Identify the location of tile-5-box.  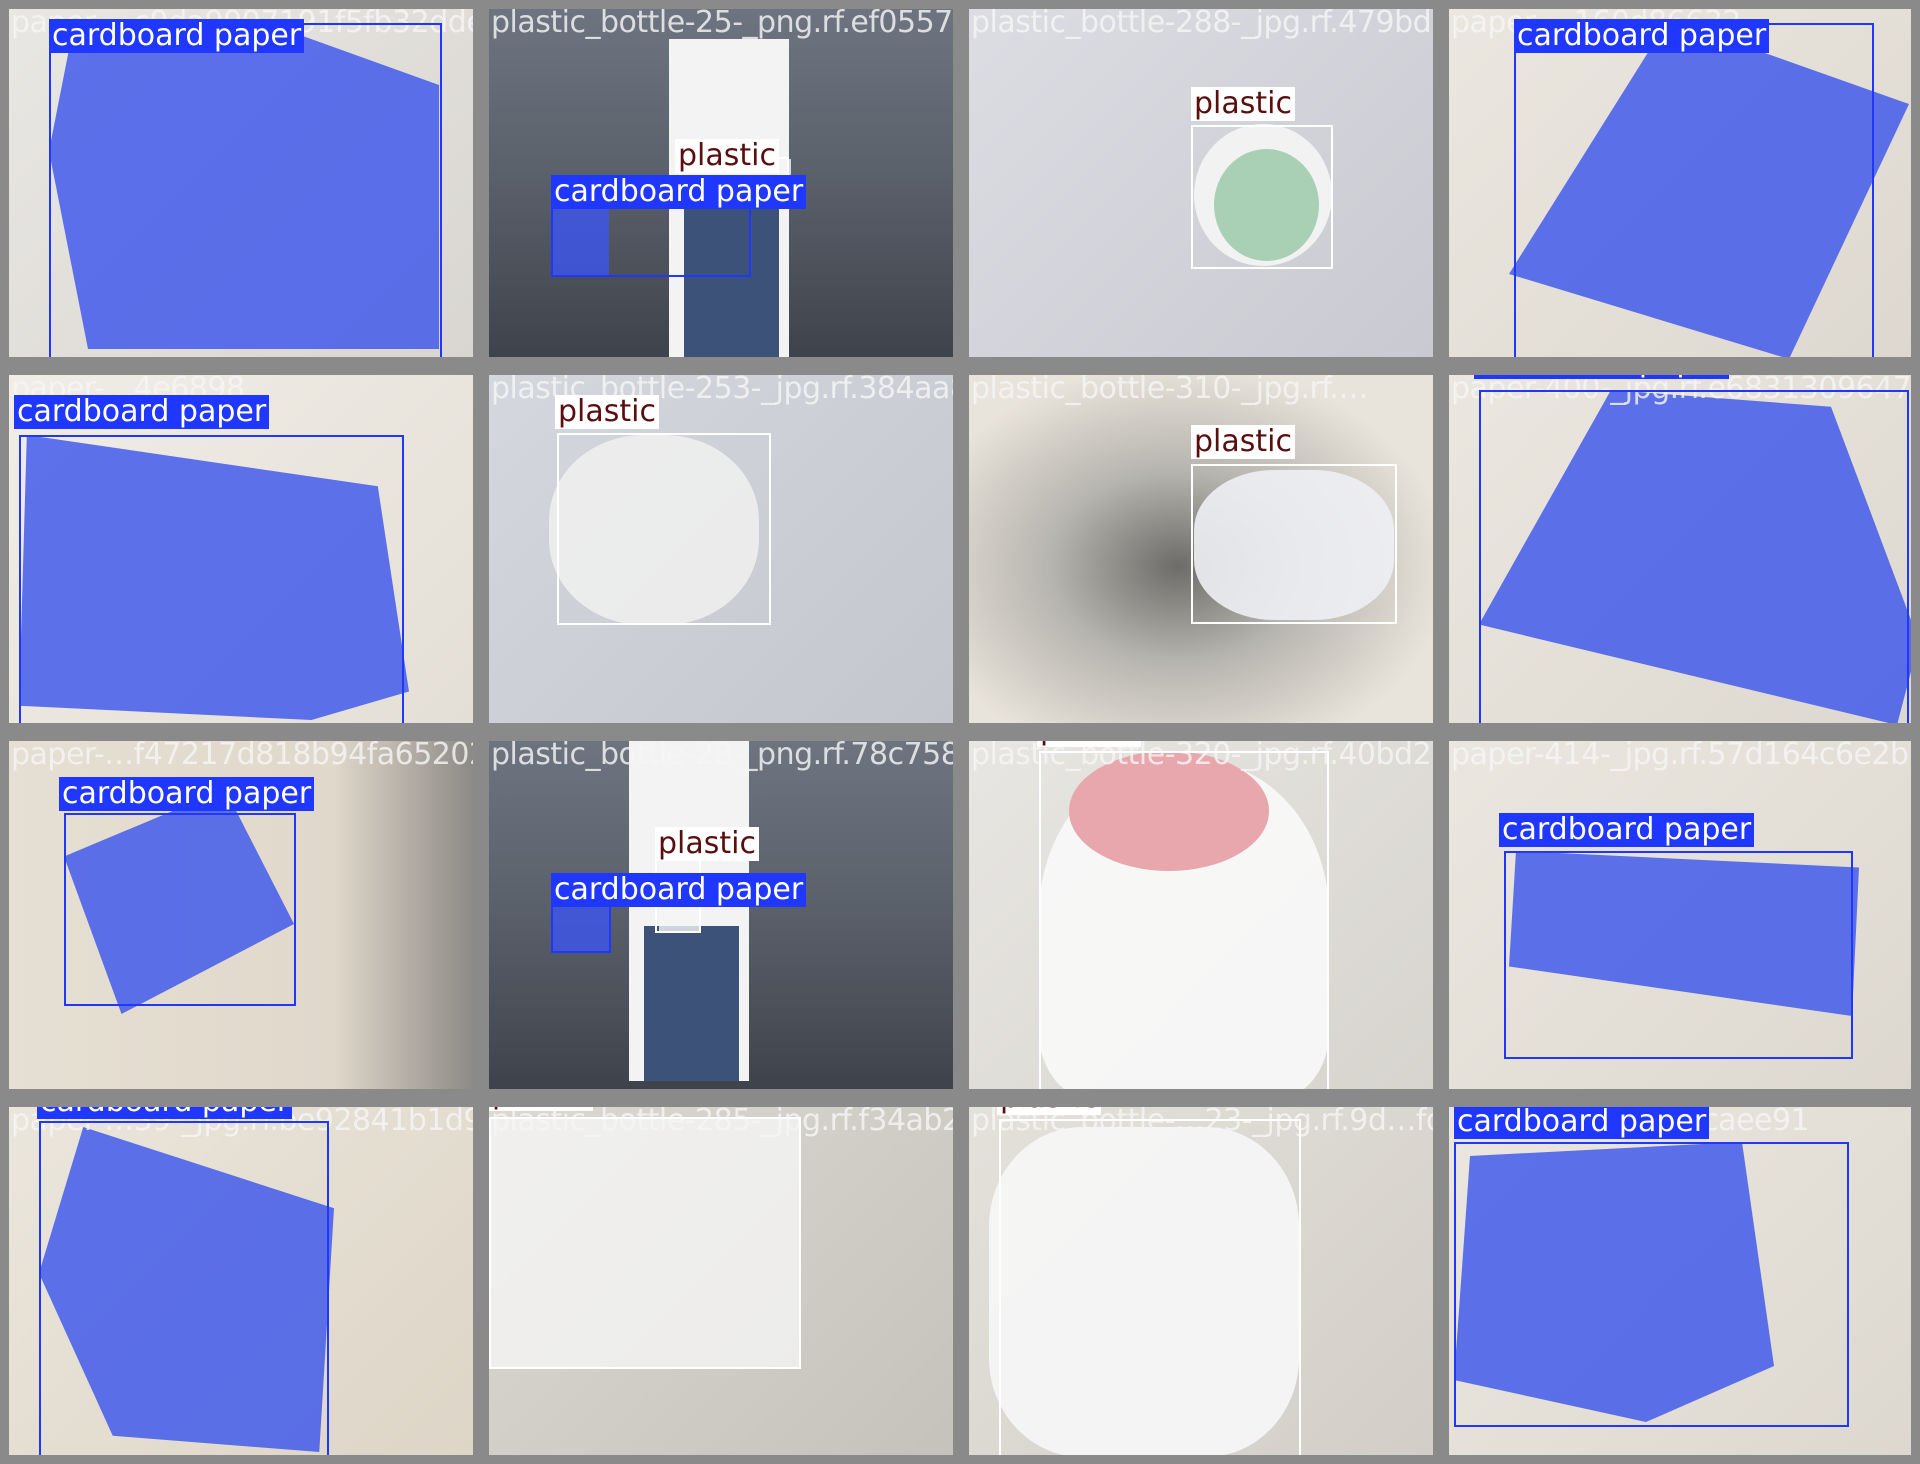
(211, 579).